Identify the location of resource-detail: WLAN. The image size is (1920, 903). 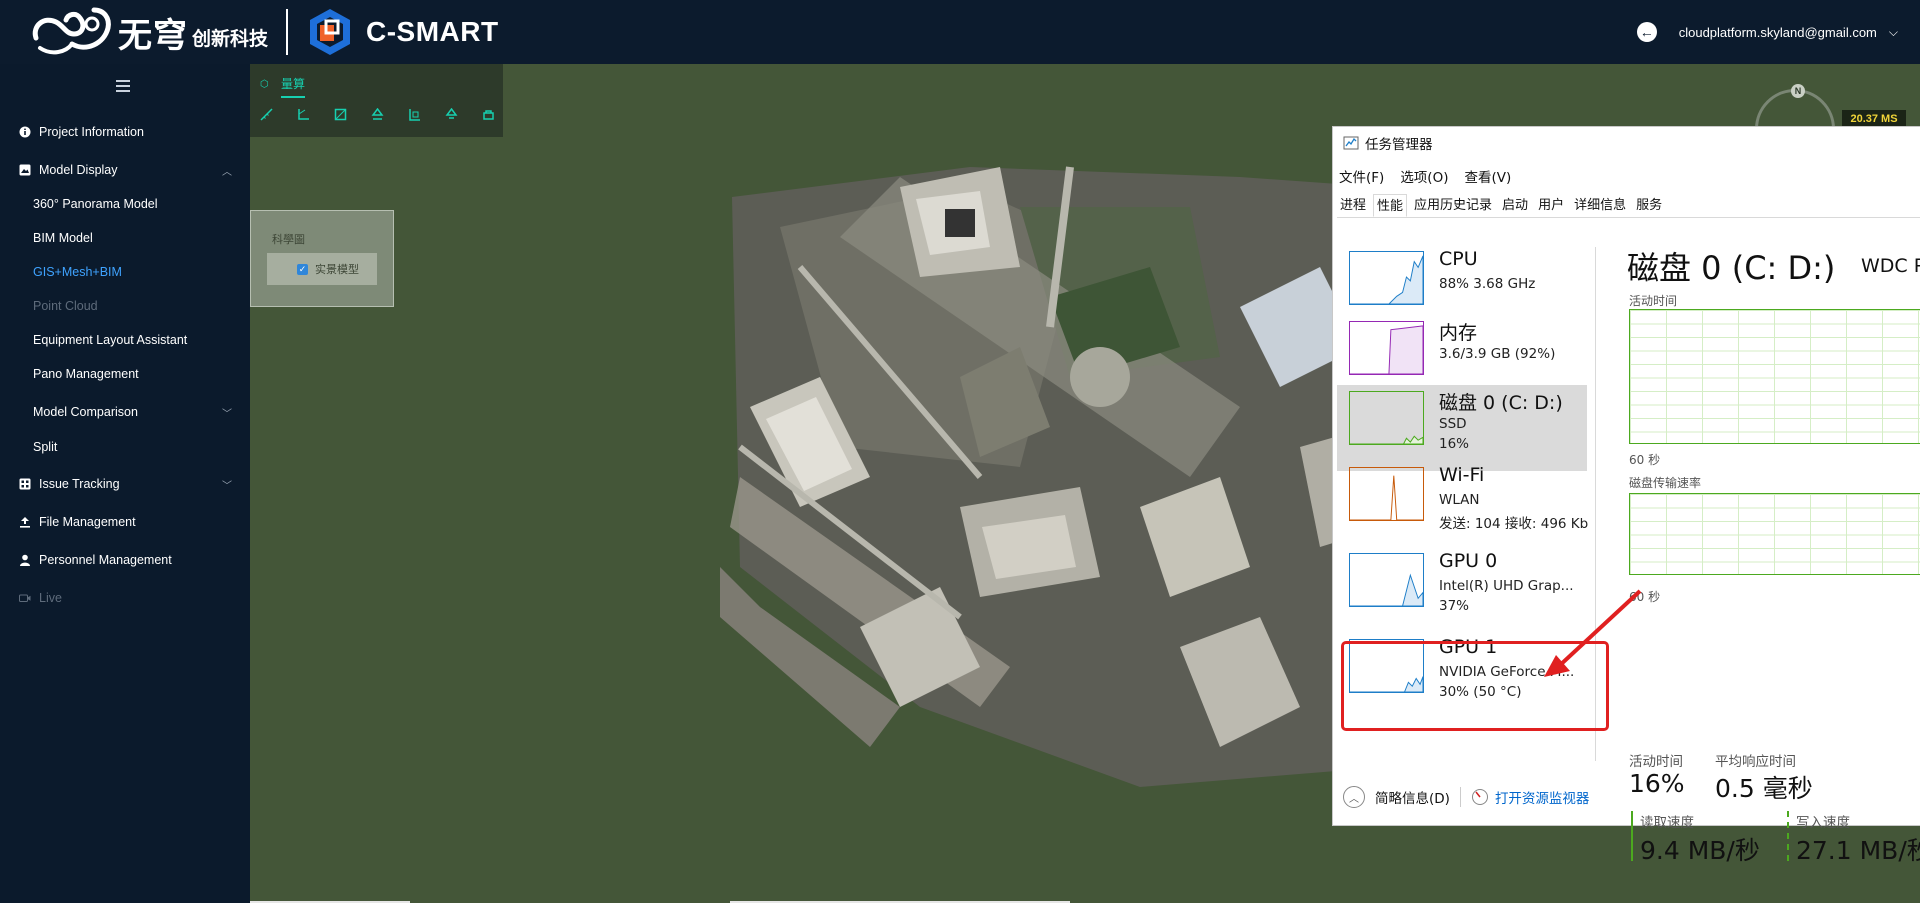
(1459, 500).